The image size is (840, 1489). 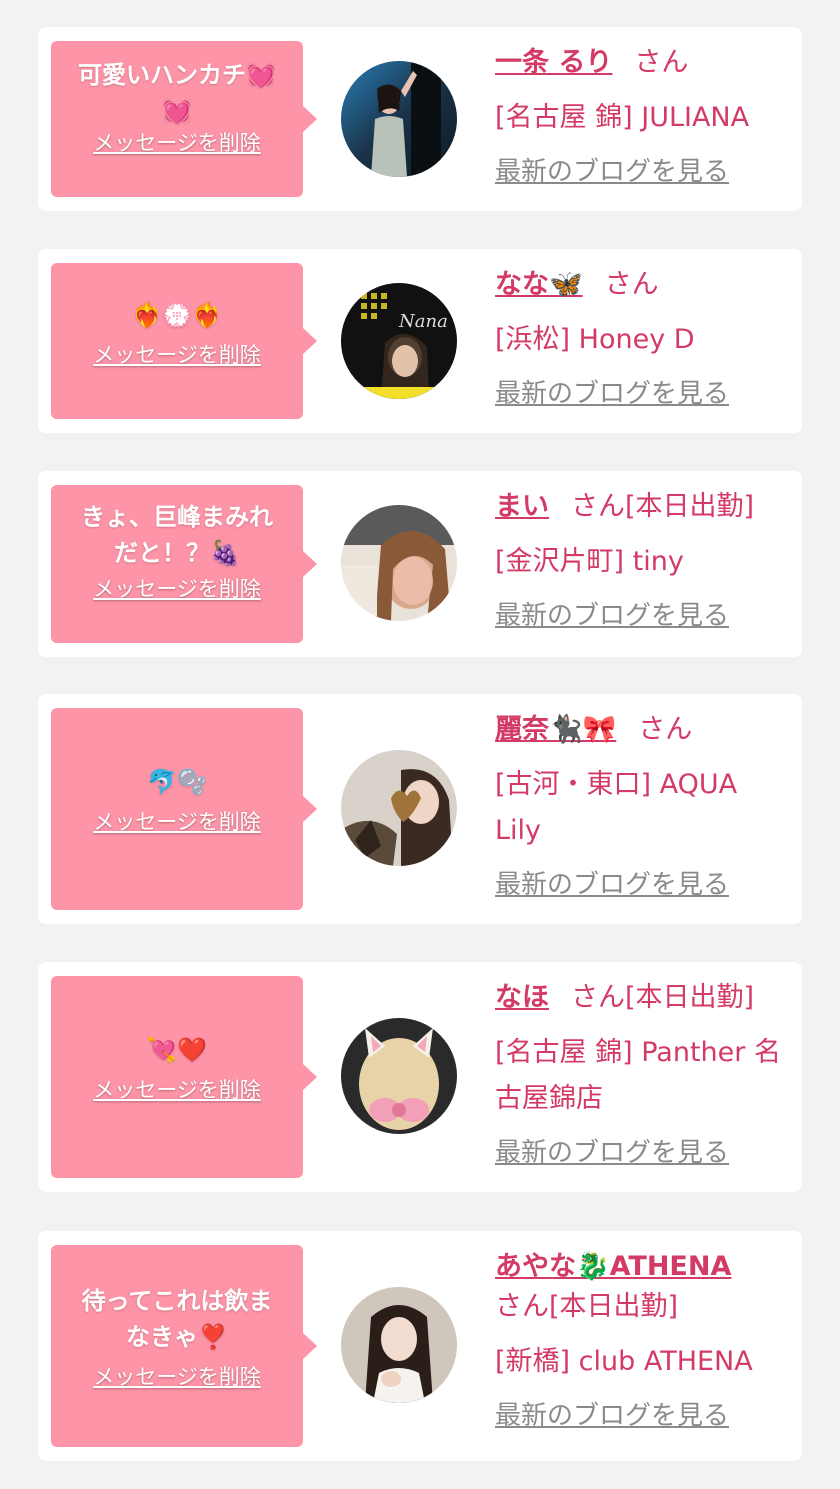 I want to click on shop-name: [古河・東口] AQUA, so click(x=616, y=784).